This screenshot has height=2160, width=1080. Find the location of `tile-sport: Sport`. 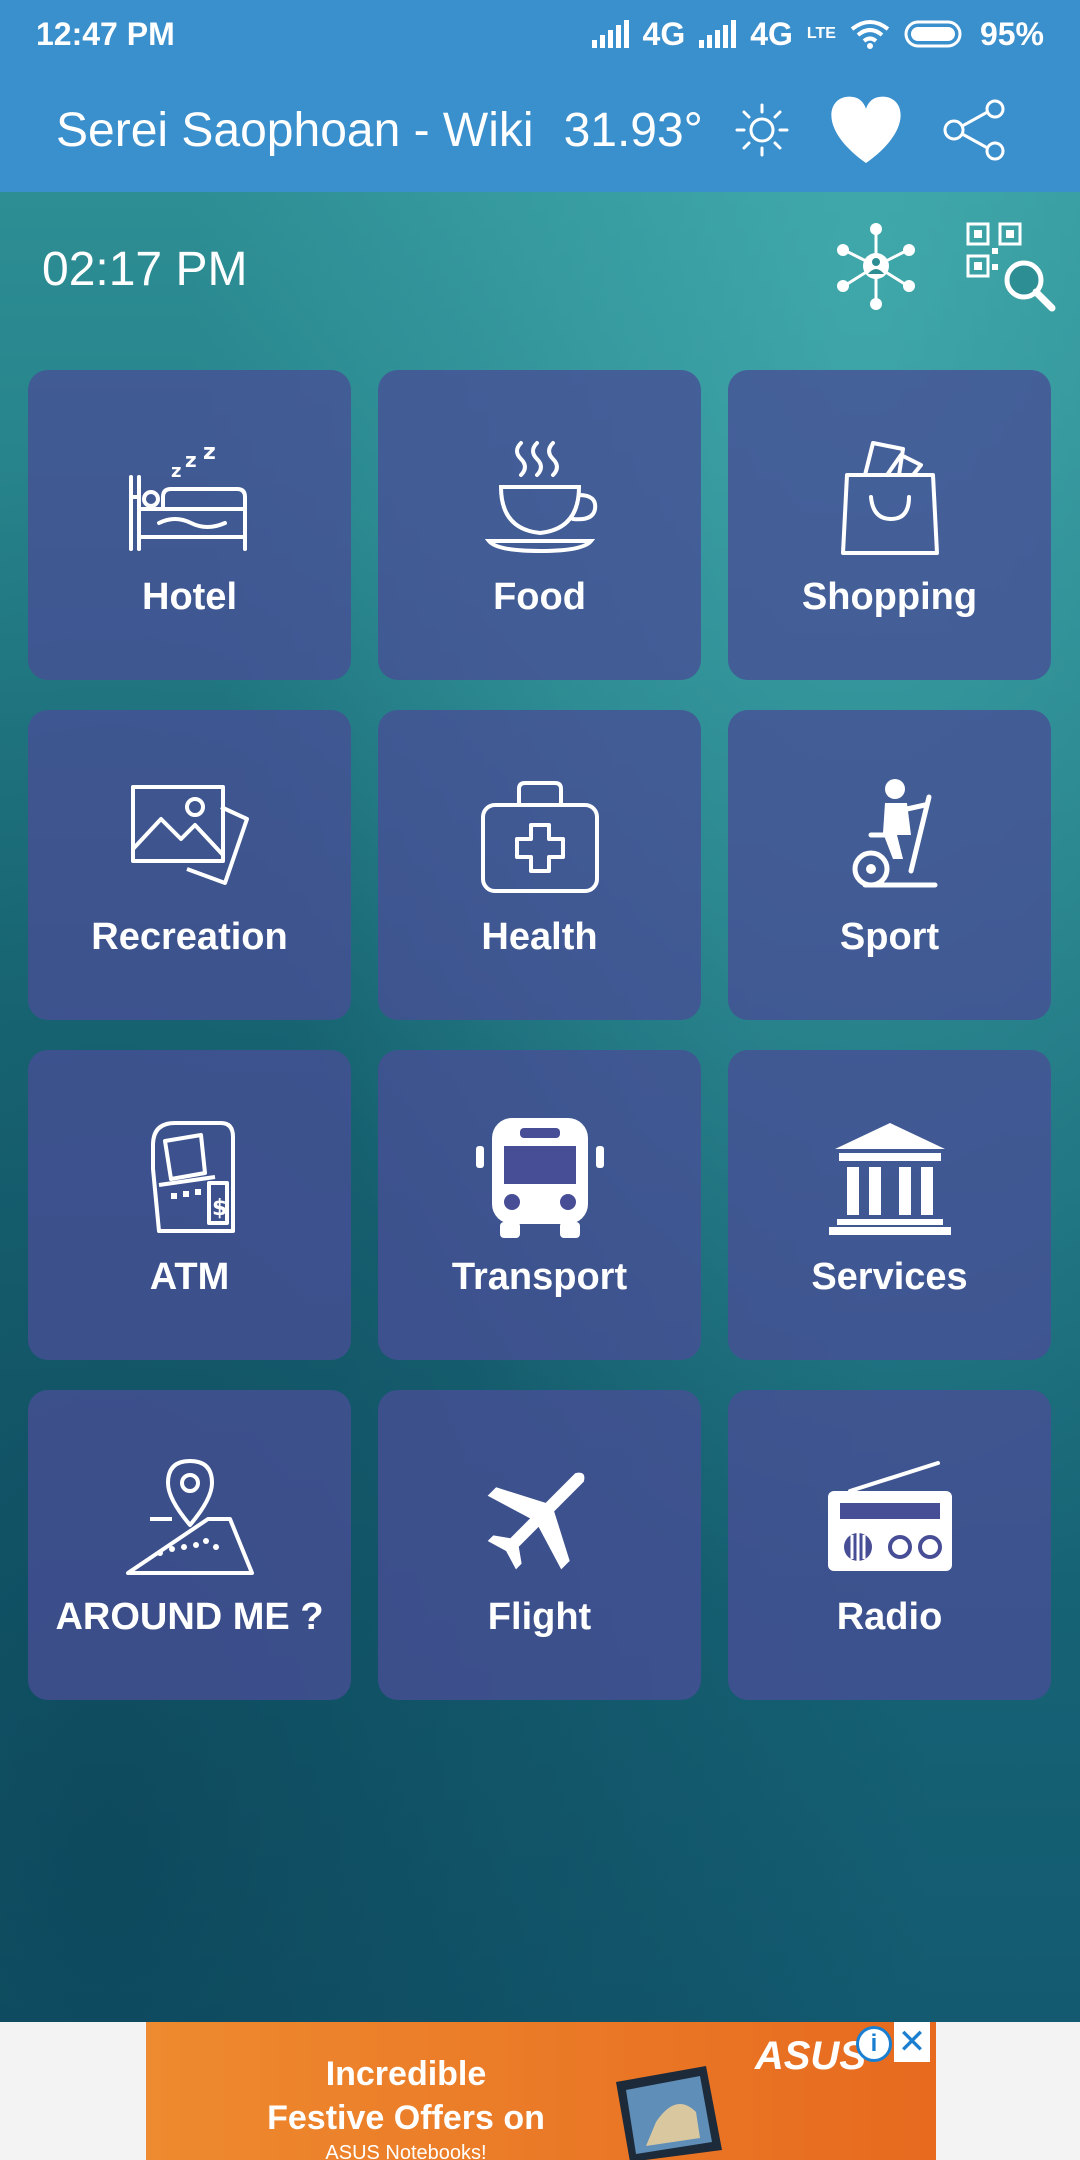

tile-sport: Sport is located at coordinates (889, 865).